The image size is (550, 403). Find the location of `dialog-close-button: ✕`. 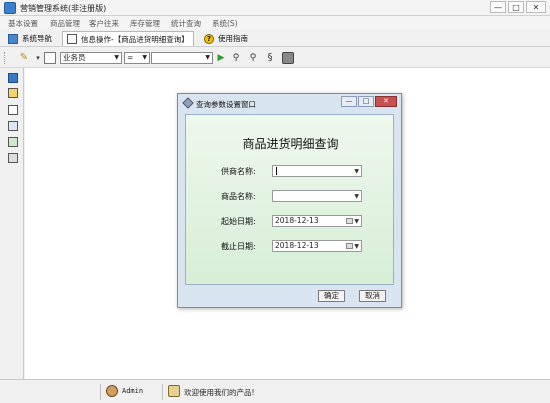

dialog-close-button: ✕ is located at coordinates (386, 101).